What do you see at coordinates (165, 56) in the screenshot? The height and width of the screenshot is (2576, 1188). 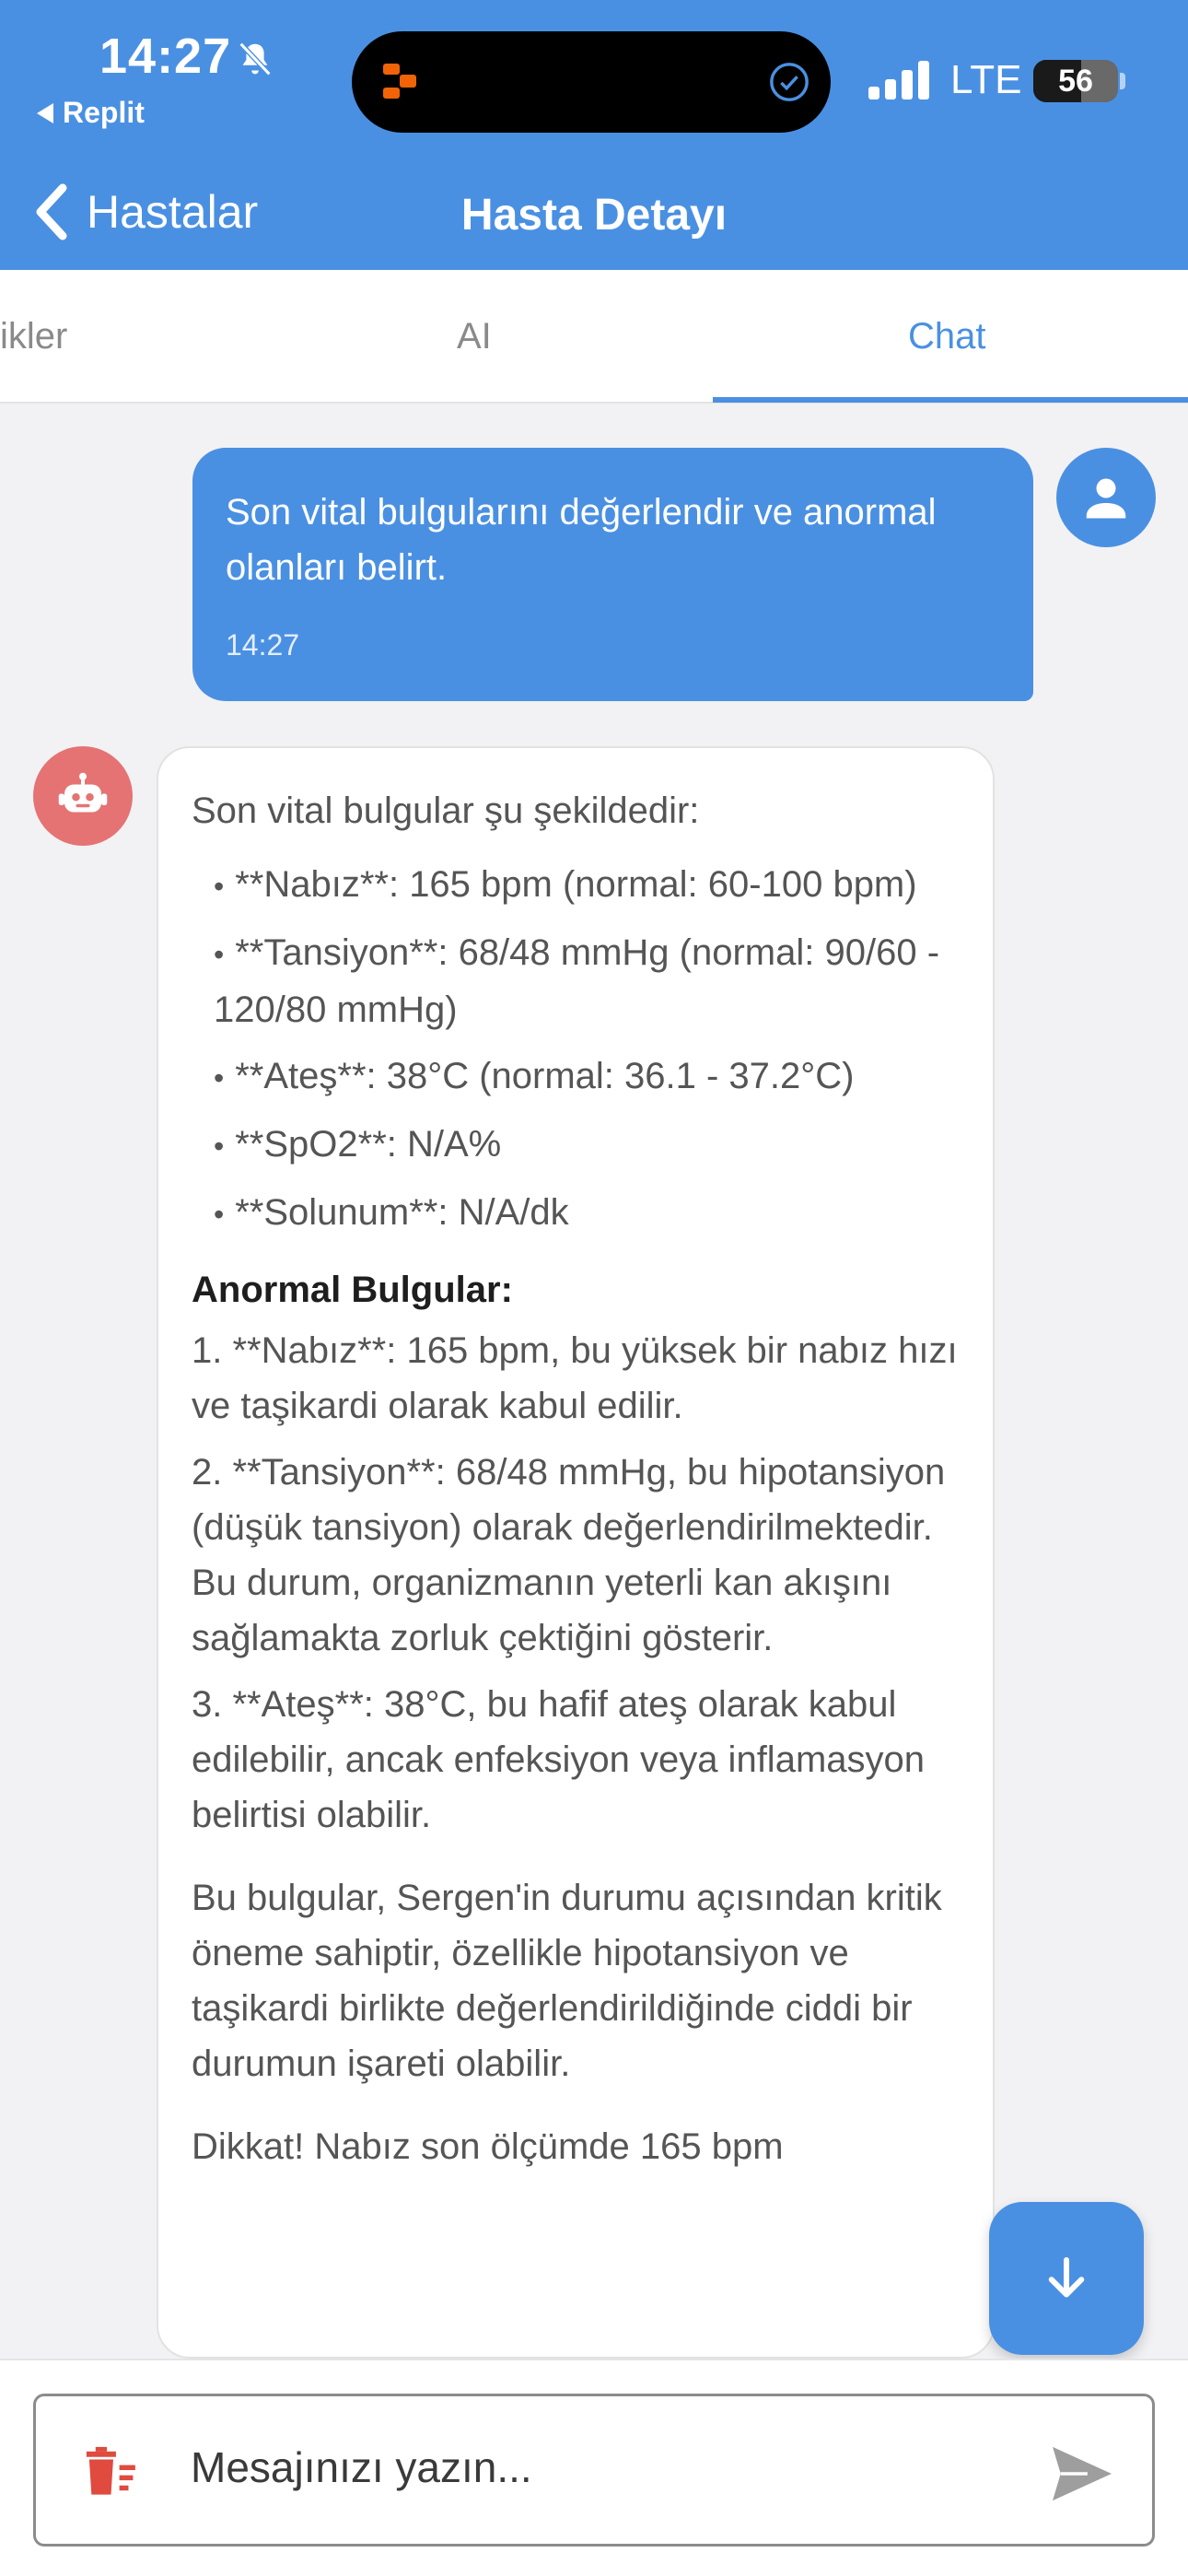 I see `status-time: 14:27` at bounding box center [165, 56].